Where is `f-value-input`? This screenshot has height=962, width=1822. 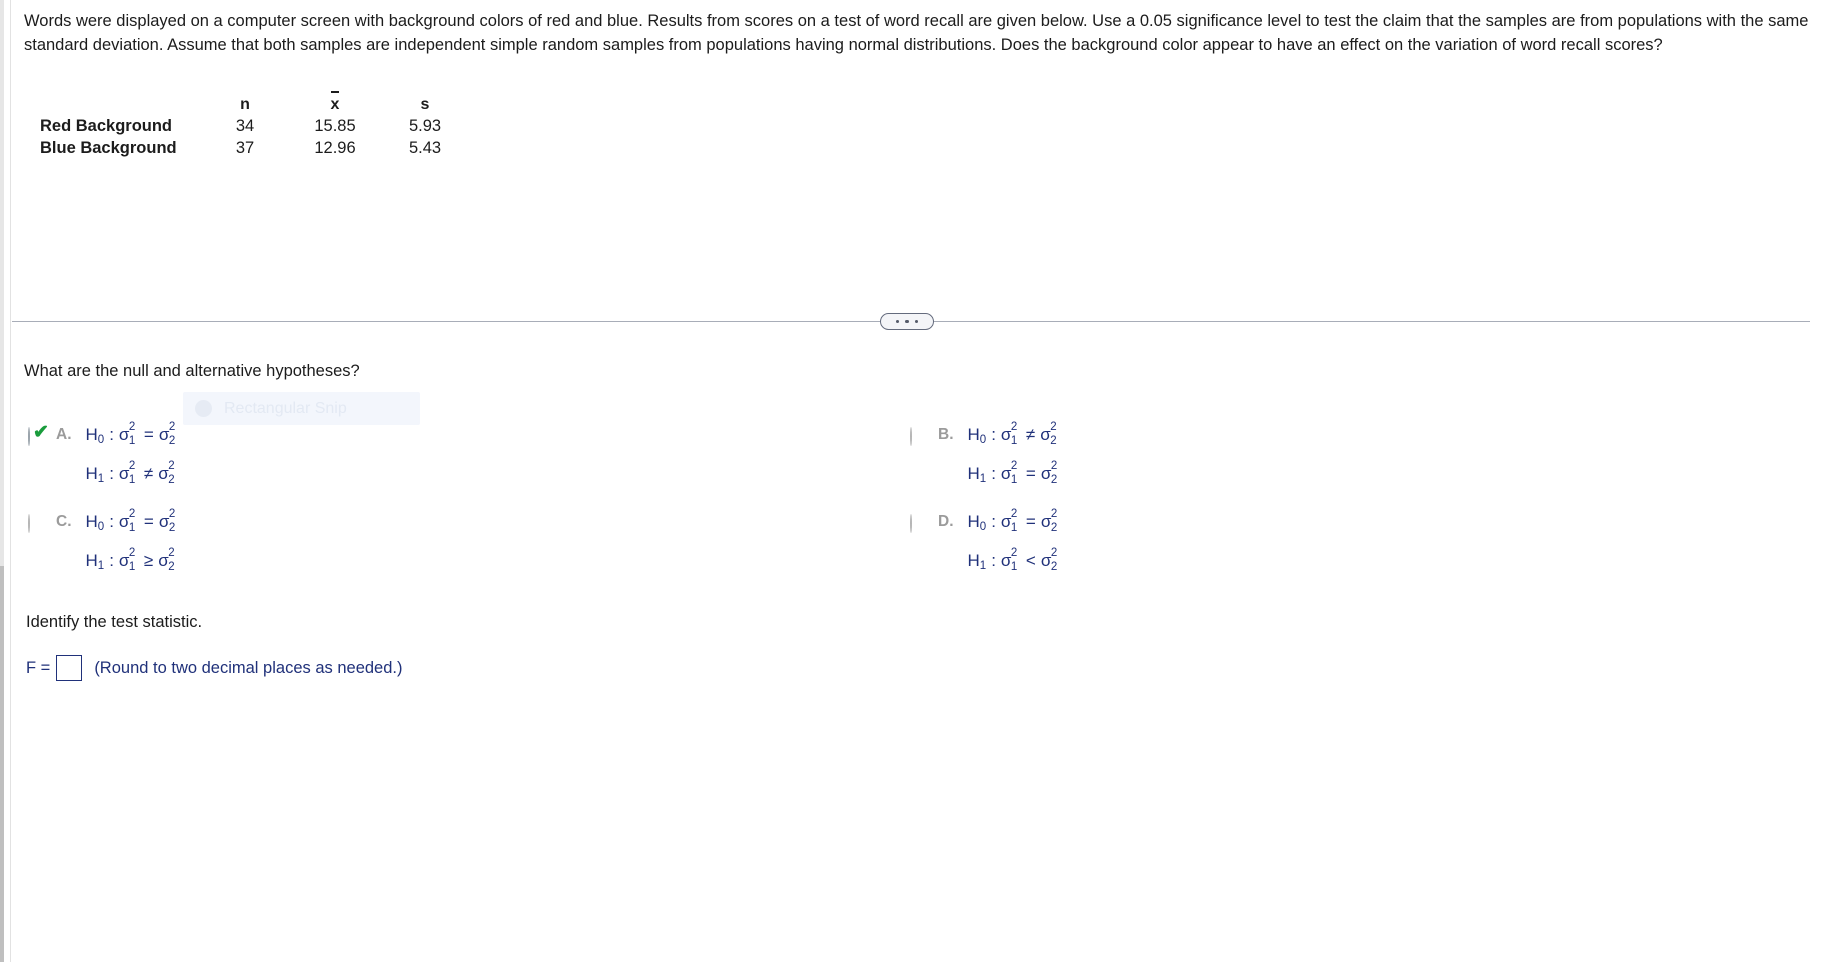
f-value-input is located at coordinates (69, 668).